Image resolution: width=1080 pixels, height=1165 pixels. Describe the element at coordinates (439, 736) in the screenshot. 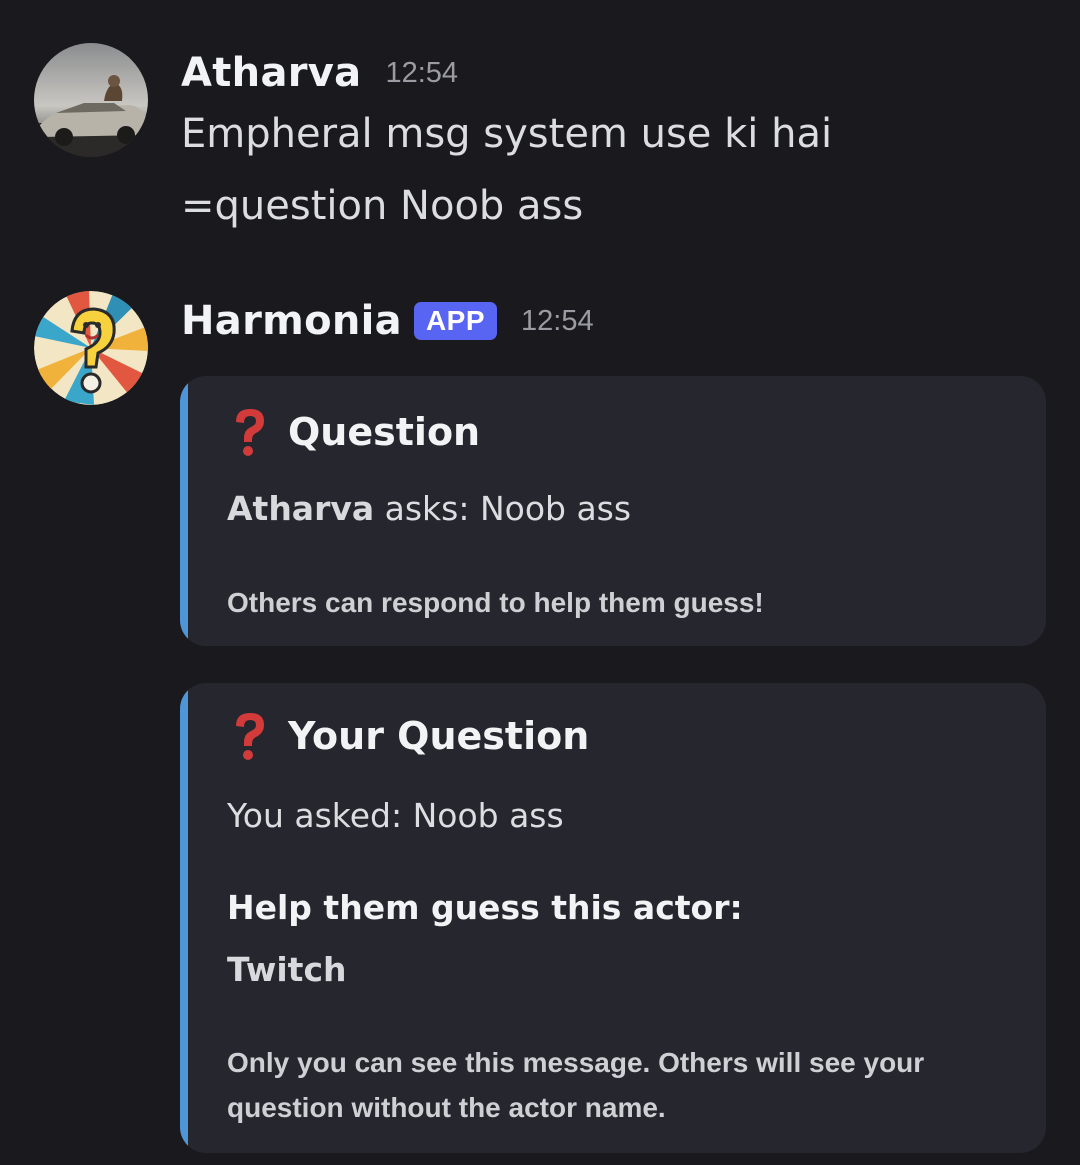

I see `embed-title-text: Your Question` at that location.